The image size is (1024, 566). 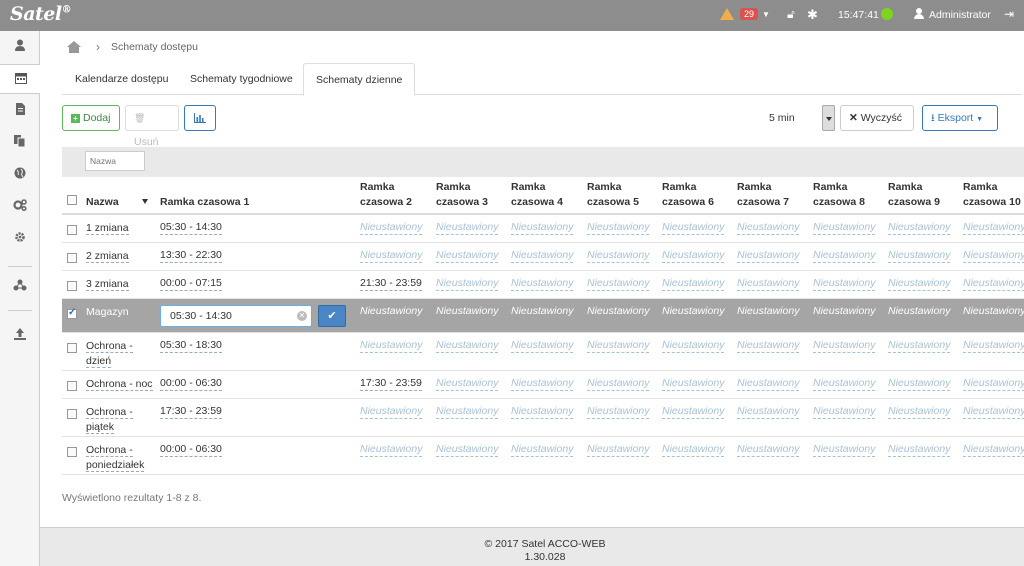 I want to click on frame-1-value: 00:00 - 07:15, so click(x=191, y=284).